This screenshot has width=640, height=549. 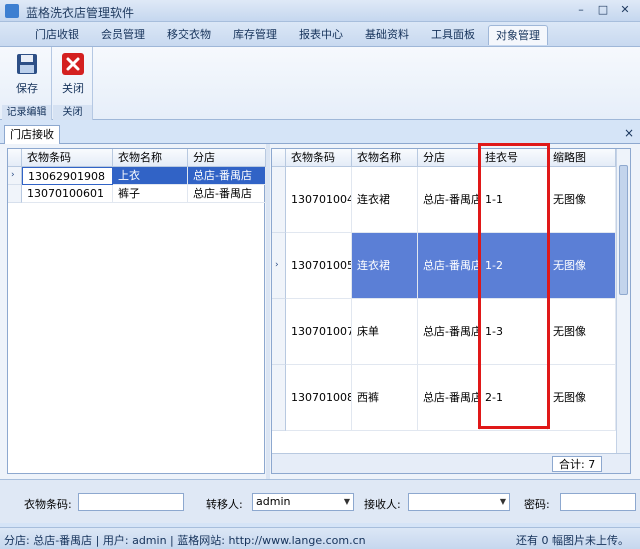 What do you see at coordinates (320, 83) in the screenshot?
I see `ribbon: 保存 记录编辑 关闭 关闭` at bounding box center [320, 83].